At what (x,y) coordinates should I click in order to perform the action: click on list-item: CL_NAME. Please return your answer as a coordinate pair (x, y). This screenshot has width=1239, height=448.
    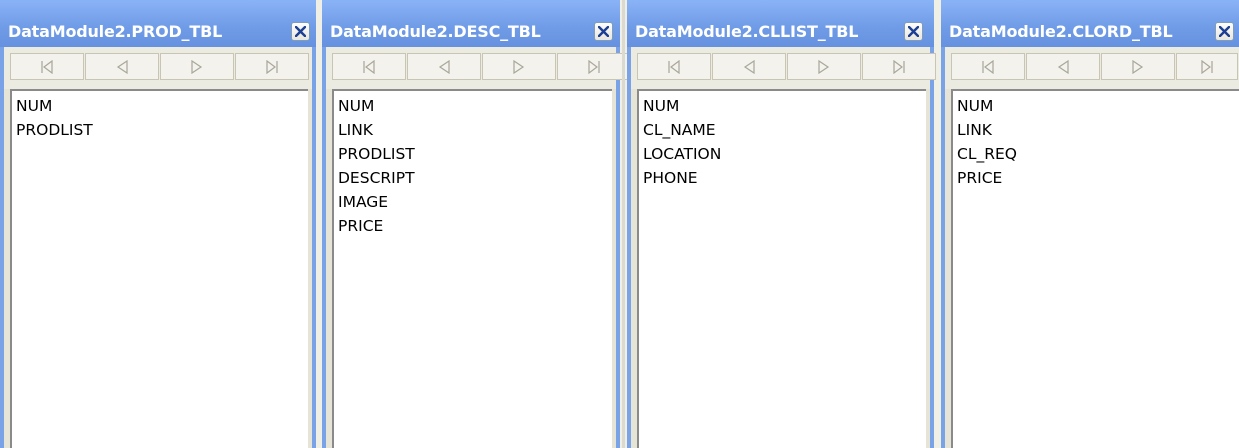
    Looking at the image, I should click on (782, 130).